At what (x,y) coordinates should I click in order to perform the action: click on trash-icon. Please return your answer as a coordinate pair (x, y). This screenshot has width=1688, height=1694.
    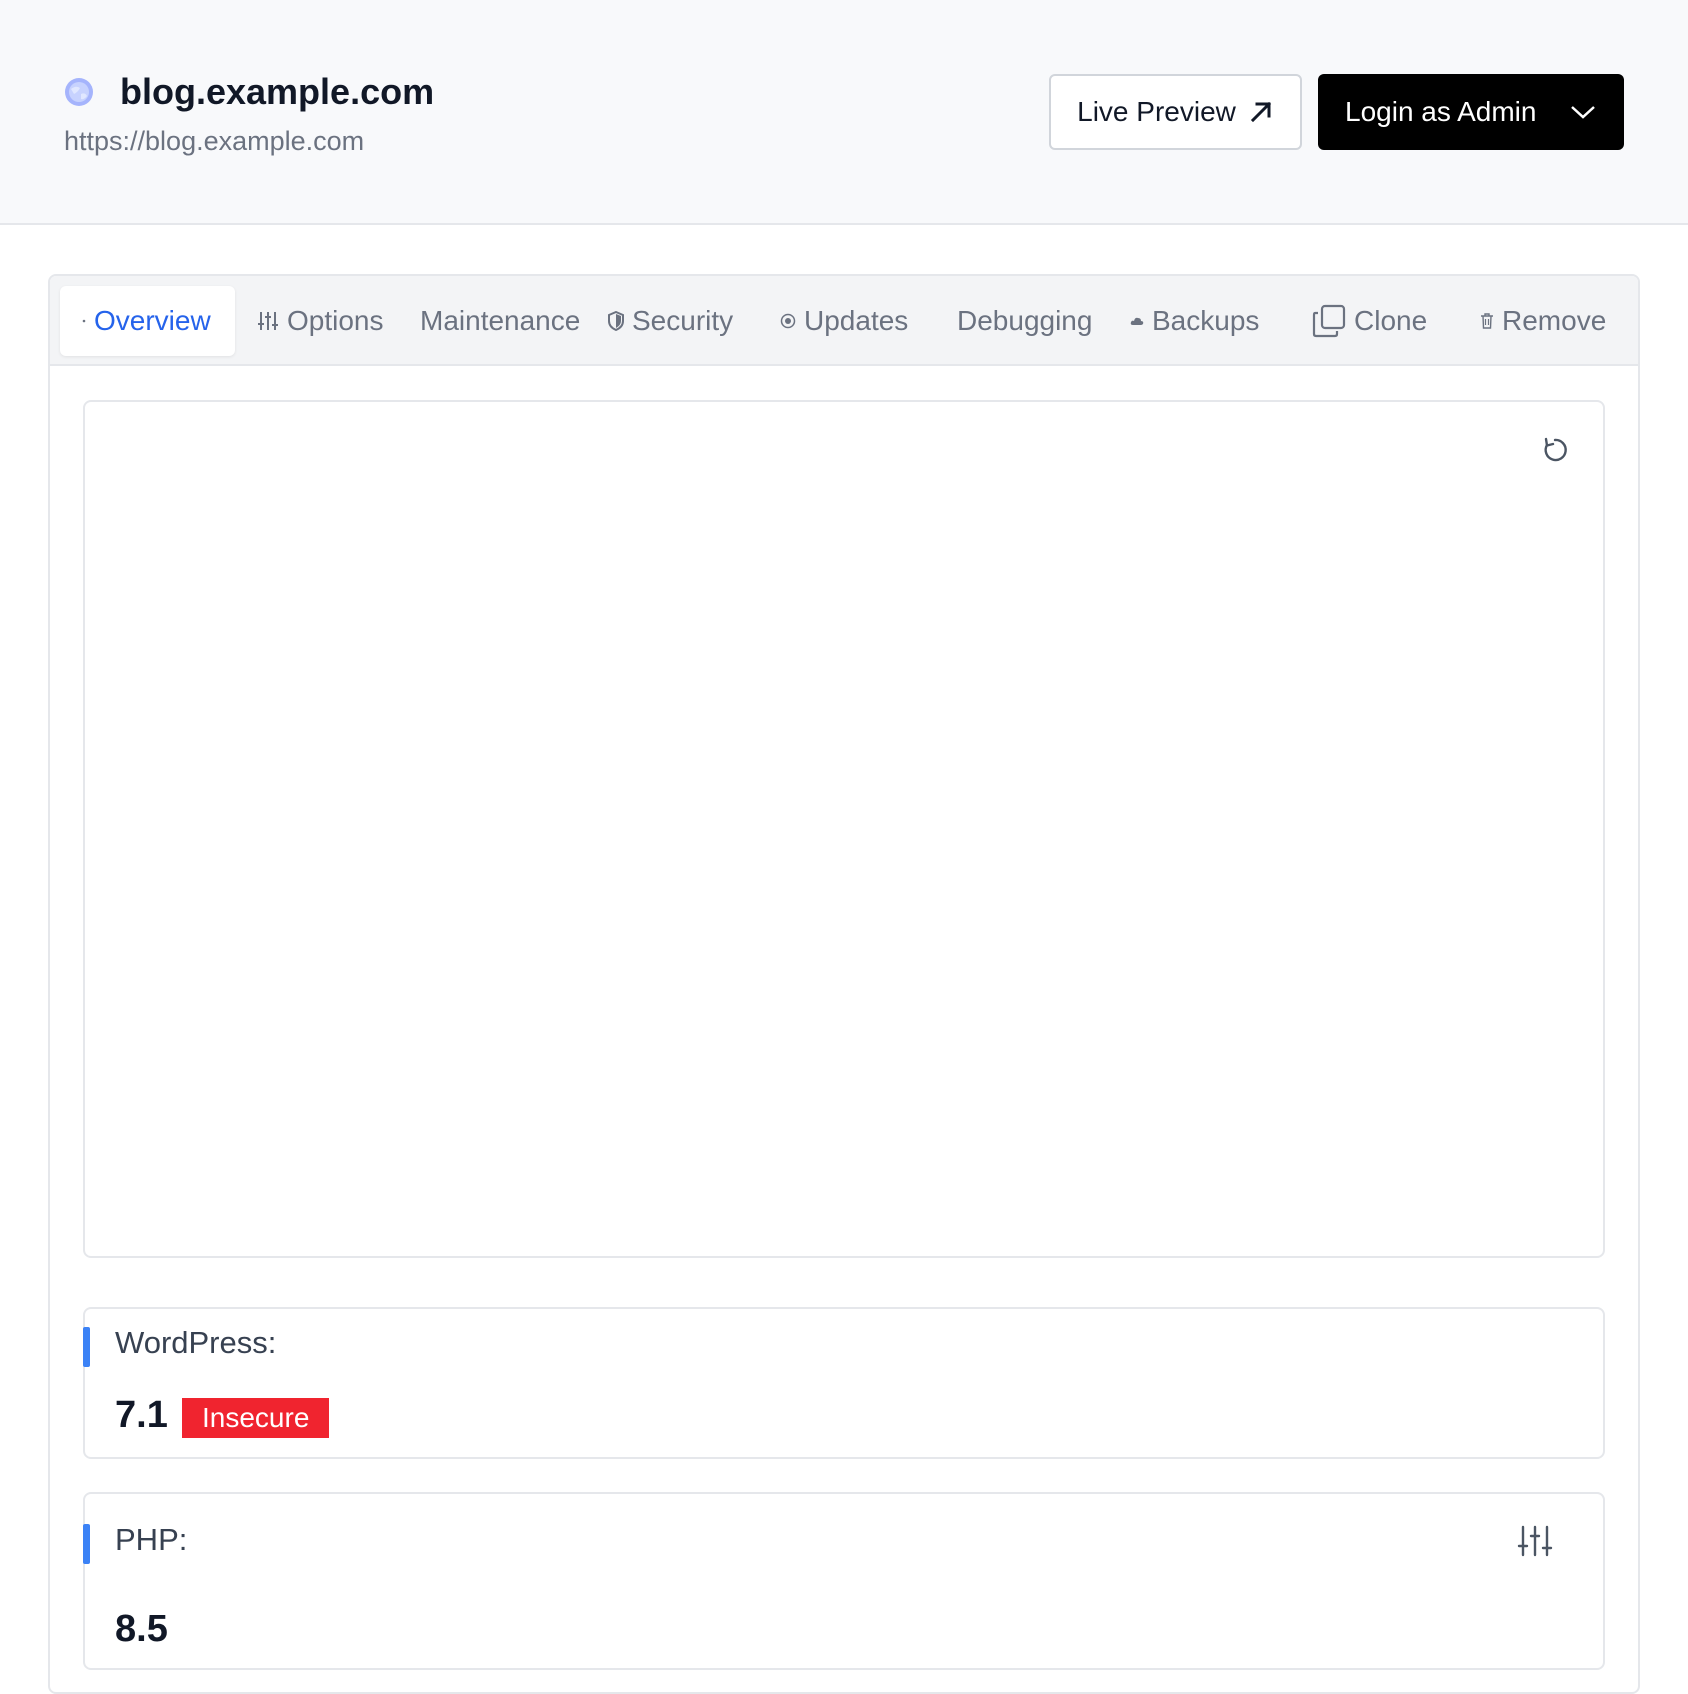
    Looking at the image, I should click on (1487, 321).